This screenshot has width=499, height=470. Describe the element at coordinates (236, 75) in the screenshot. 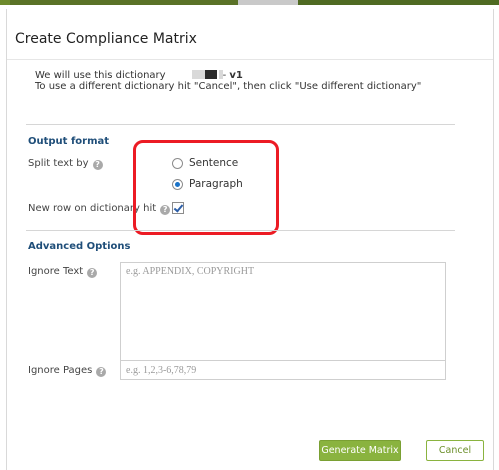

I see `dictionary-version: v1` at that location.